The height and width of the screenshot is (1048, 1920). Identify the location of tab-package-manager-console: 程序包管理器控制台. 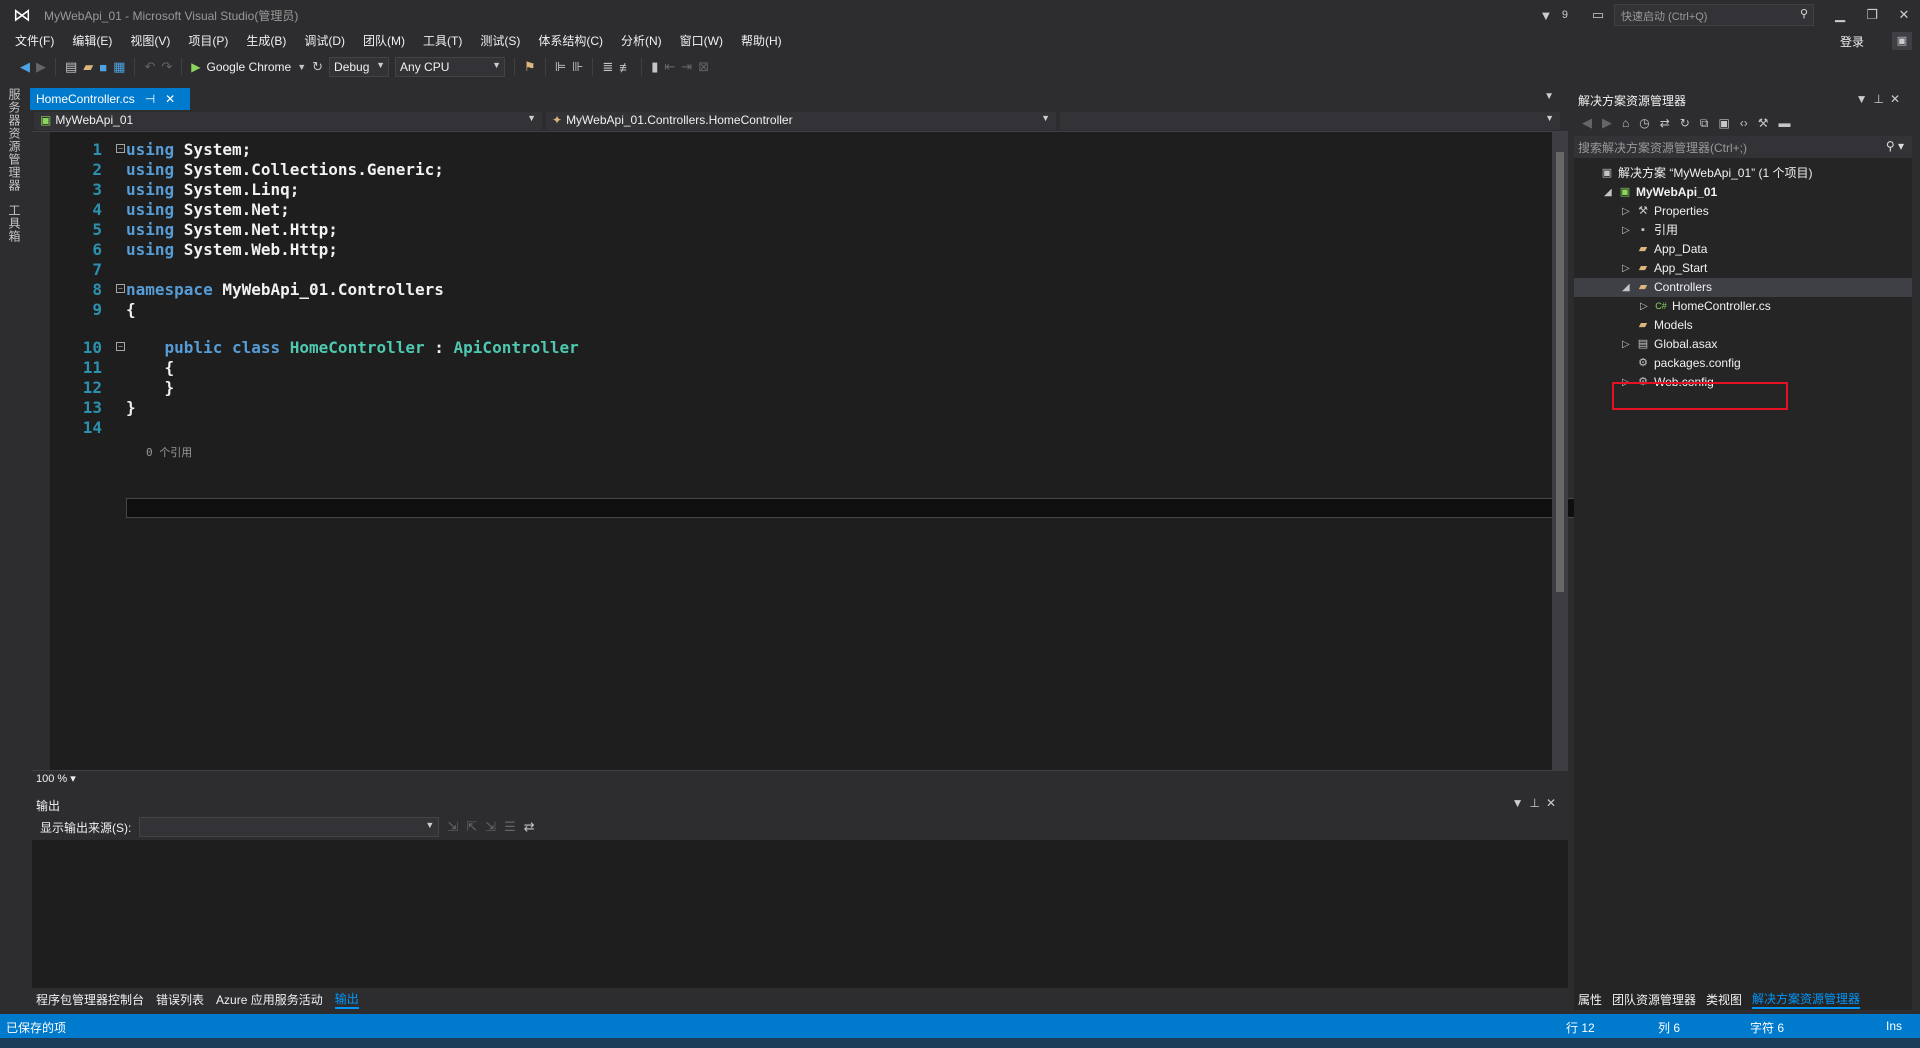
(90, 999).